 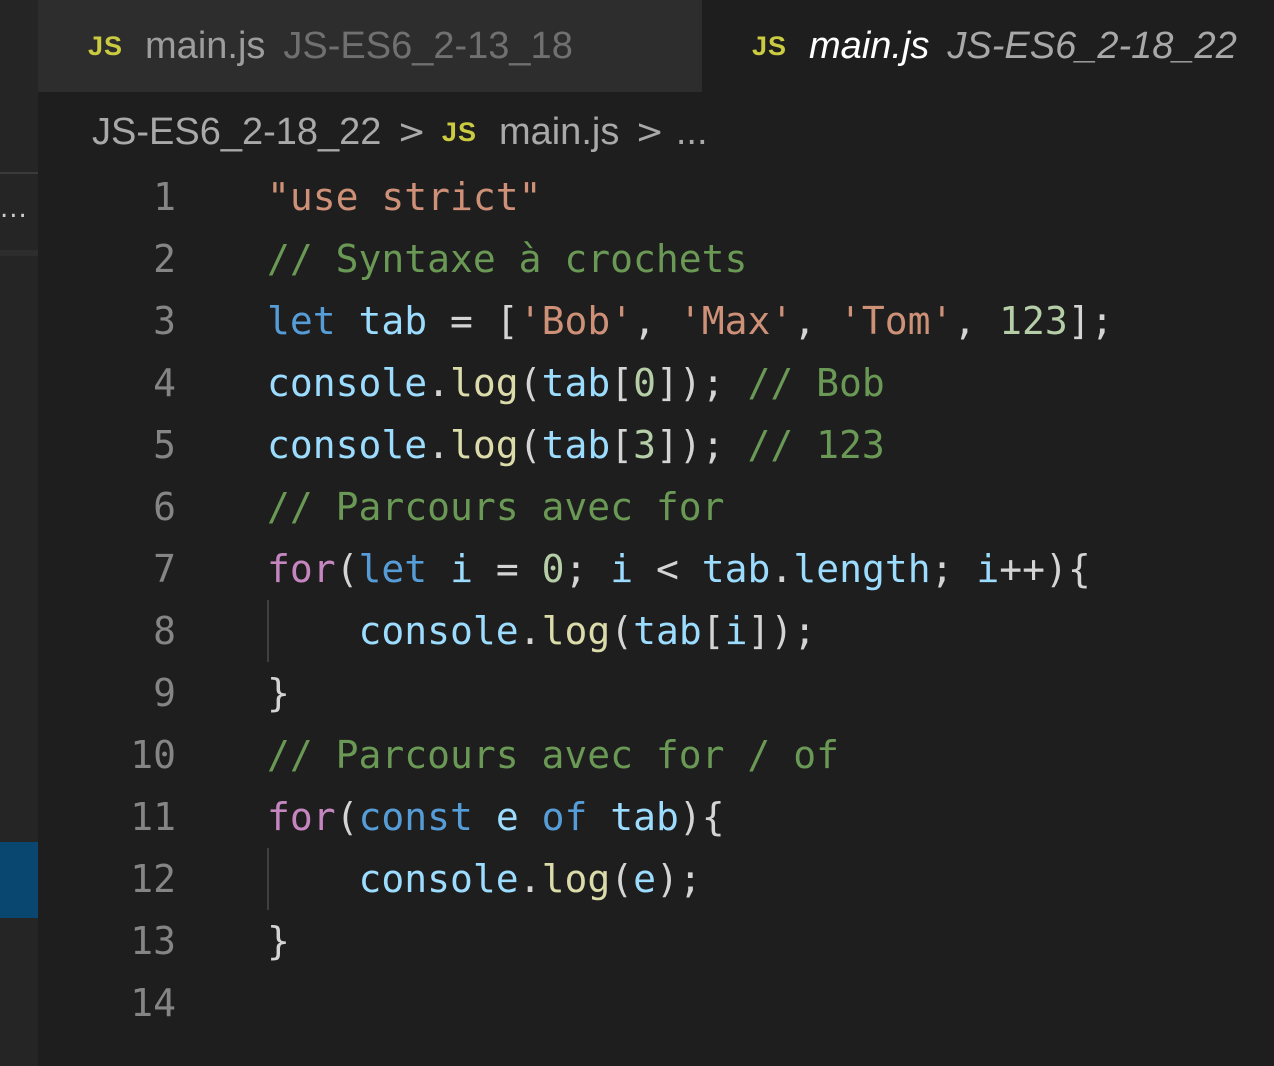 I want to click on tab-description: JS-ES6_2-18_22, so click(x=1092, y=45).